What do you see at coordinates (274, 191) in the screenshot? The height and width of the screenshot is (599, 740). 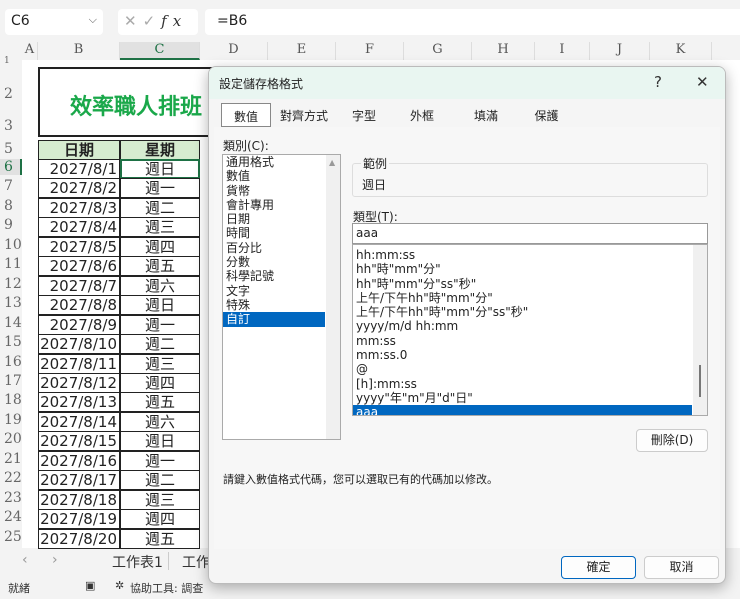 I see `category-item: 貨幣` at bounding box center [274, 191].